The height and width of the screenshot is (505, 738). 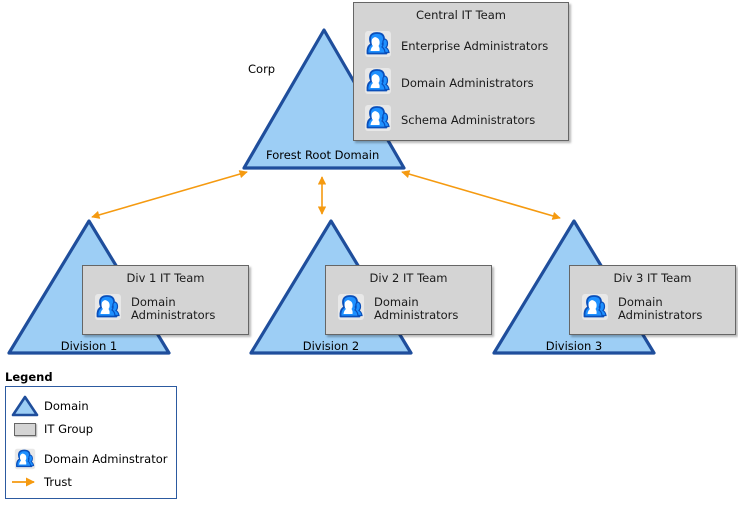 What do you see at coordinates (323, 155) in the screenshot?
I see `domain-label-forest-root: Forest Root Domain` at bounding box center [323, 155].